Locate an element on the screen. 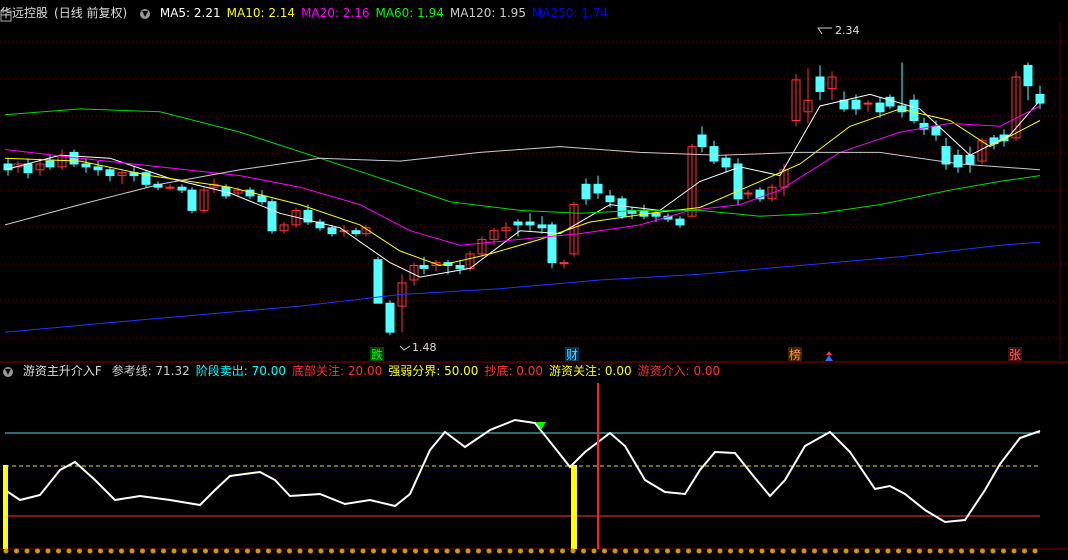 The height and width of the screenshot is (560, 1068). event-arrow-icon is located at coordinates (829, 353).